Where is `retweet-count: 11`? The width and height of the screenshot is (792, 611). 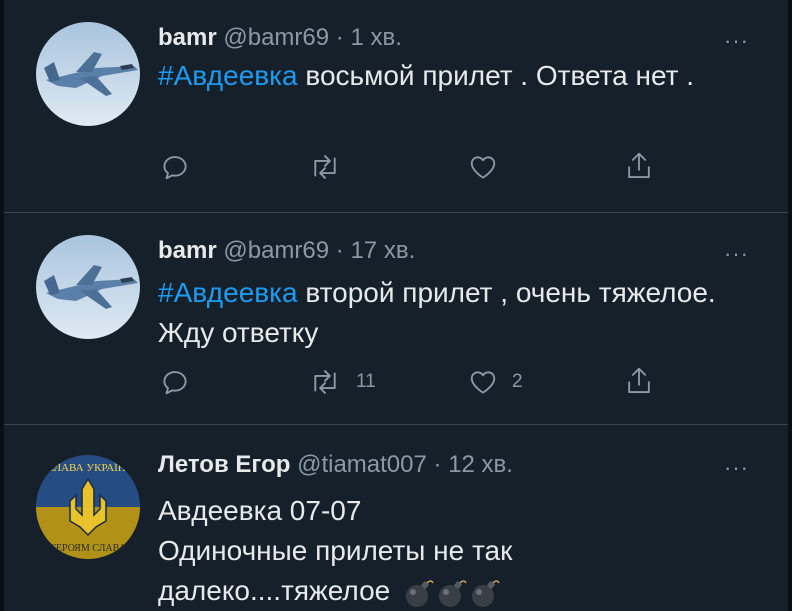 retweet-count: 11 is located at coordinates (366, 381).